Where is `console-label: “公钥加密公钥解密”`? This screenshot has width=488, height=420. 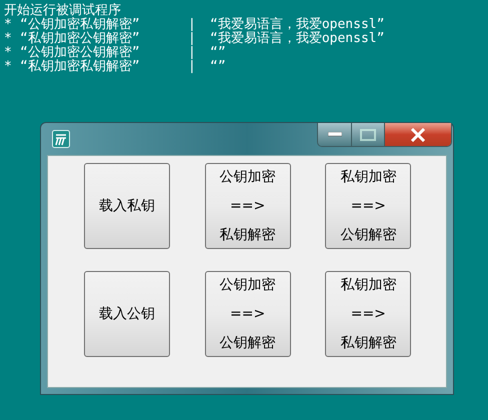 console-label: “公钥加密公钥解密” is located at coordinates (80, 53).